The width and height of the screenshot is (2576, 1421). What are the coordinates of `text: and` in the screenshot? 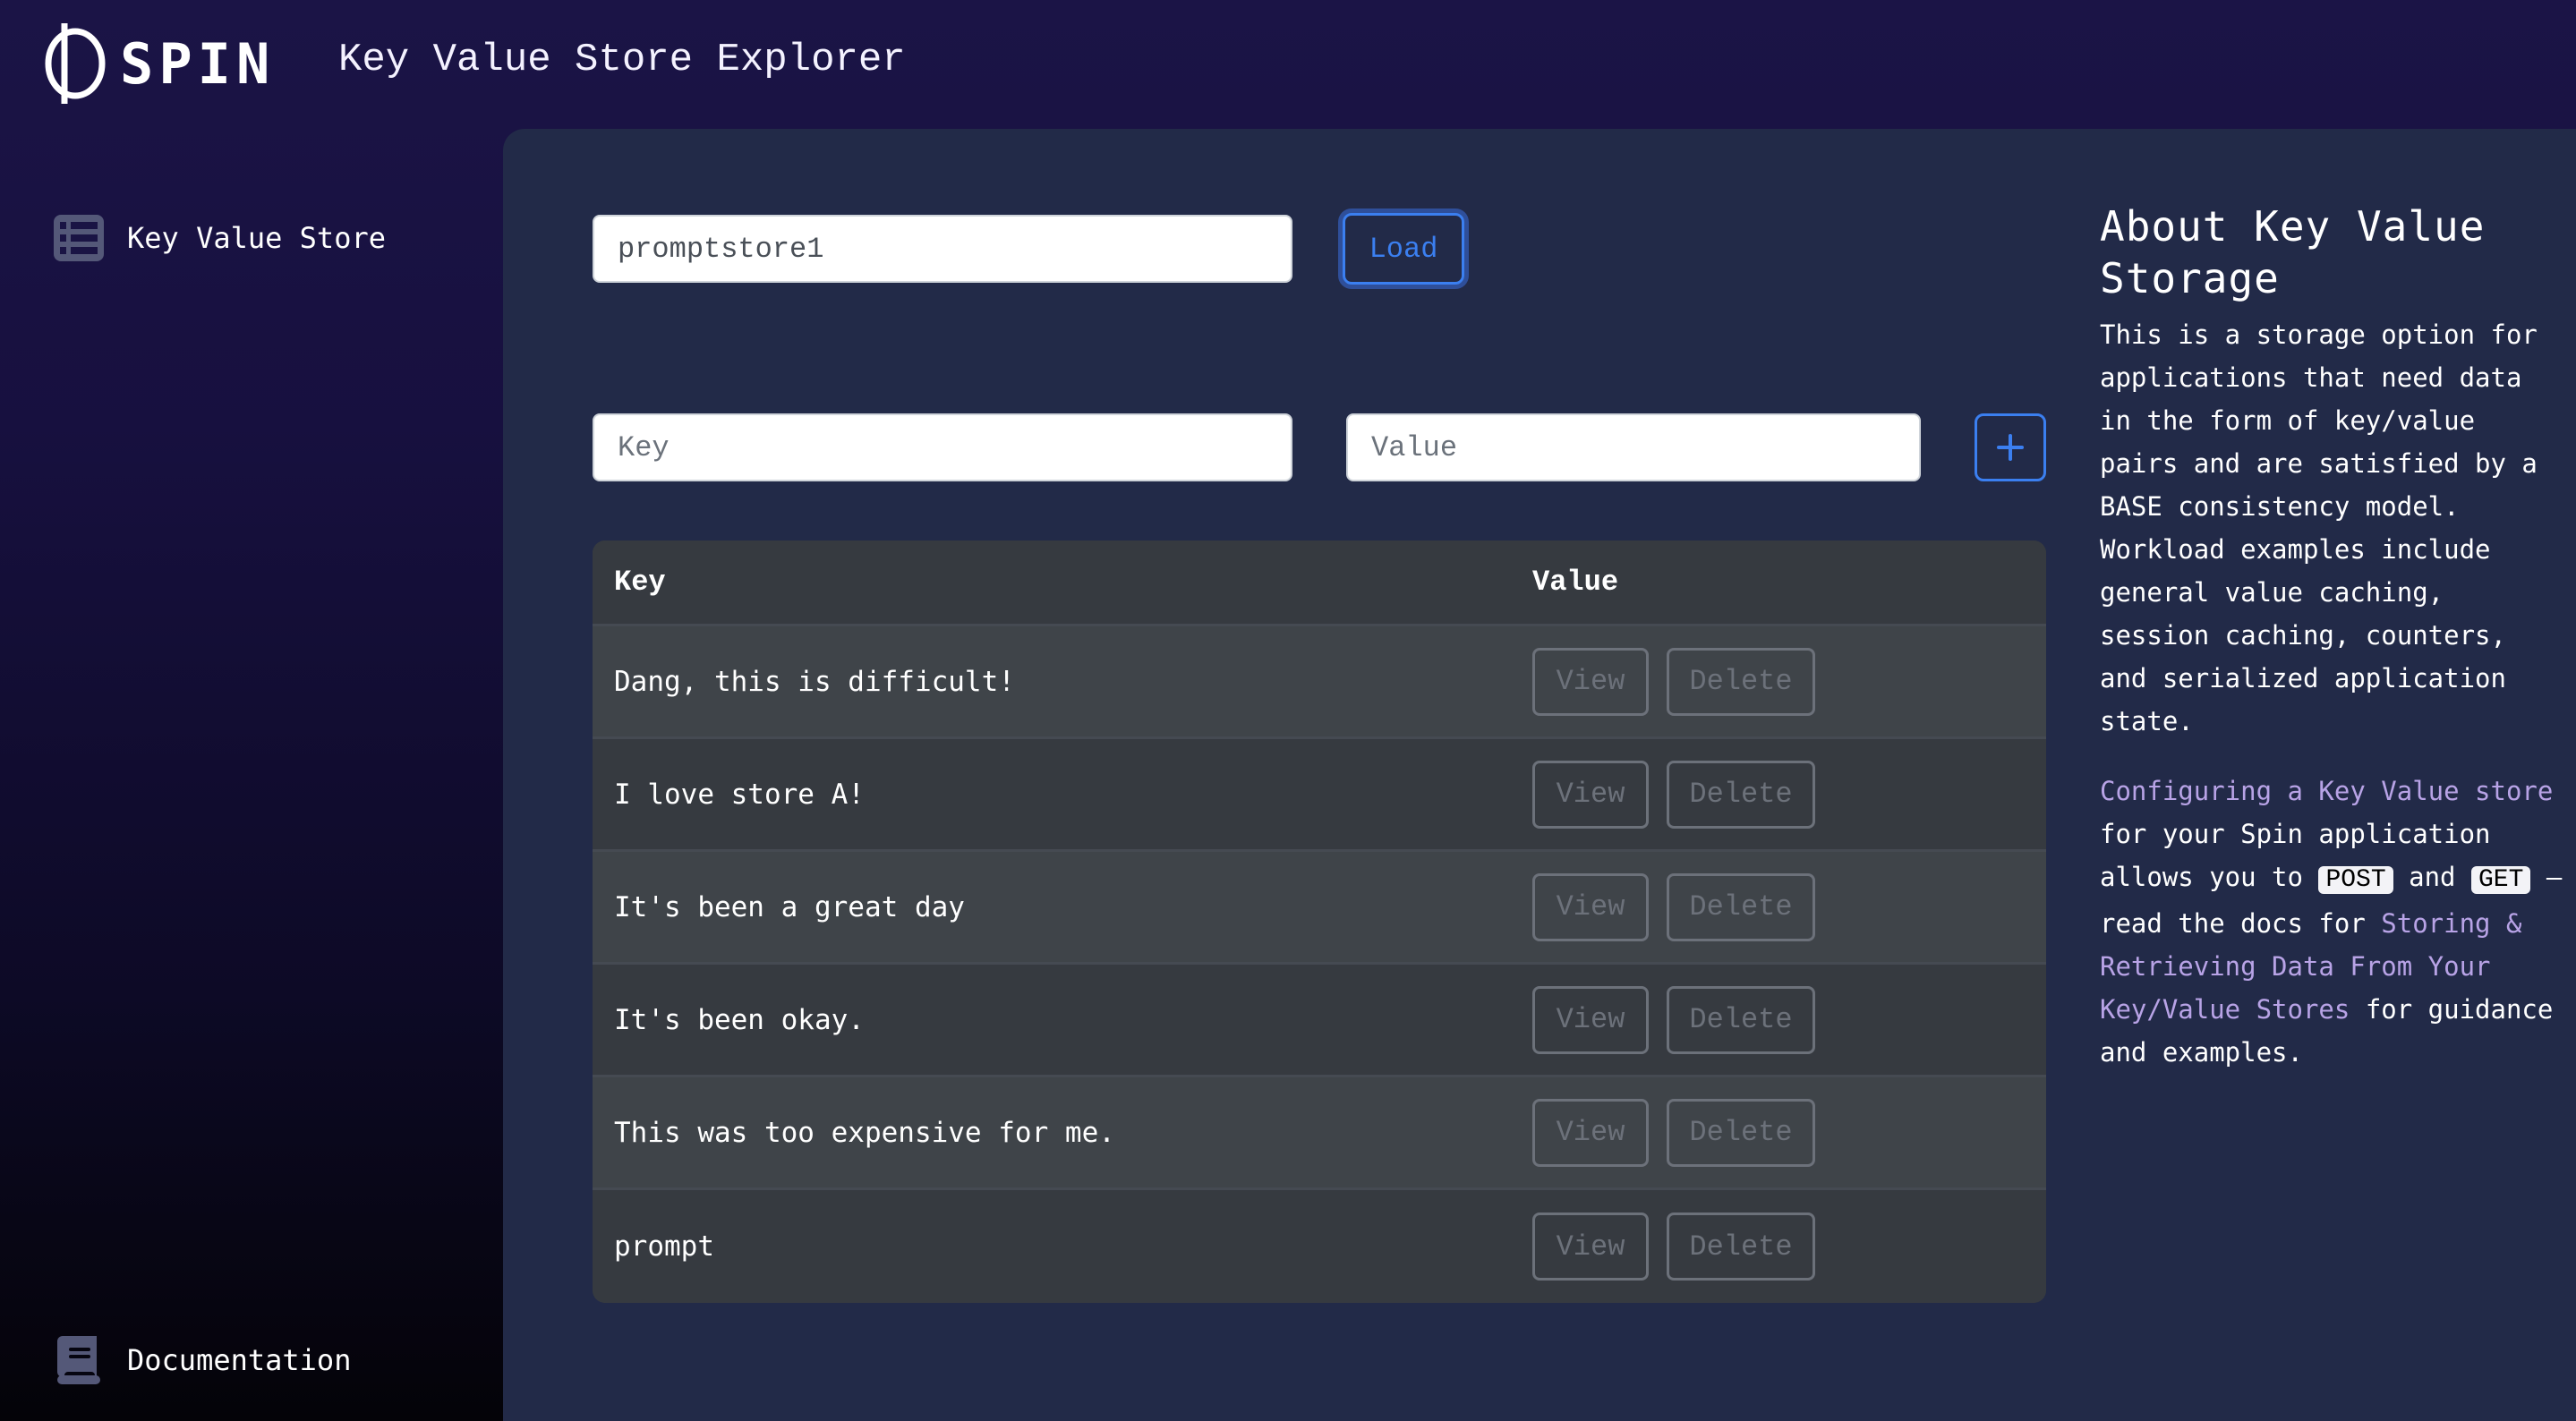 It's located at (2432, 877).